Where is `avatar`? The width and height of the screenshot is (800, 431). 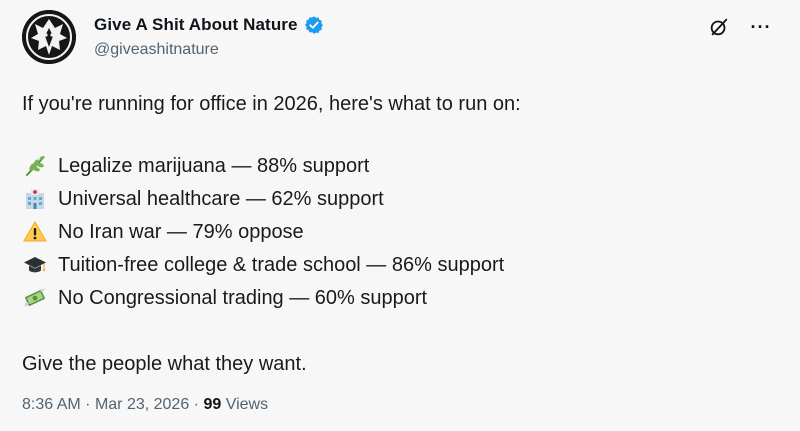
avatar is located at coordinates (49, 37).